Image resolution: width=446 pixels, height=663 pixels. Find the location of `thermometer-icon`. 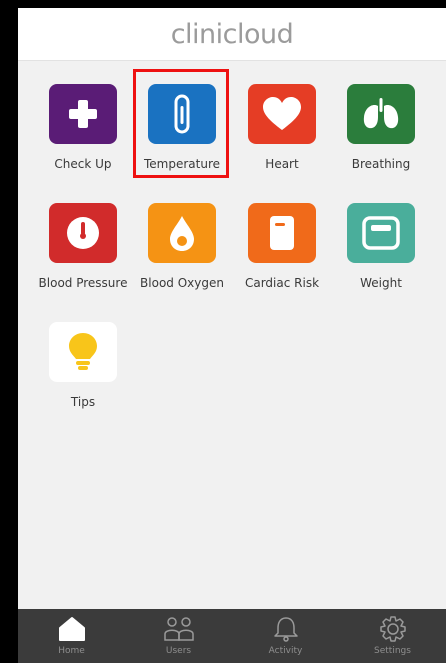

thermometer-icon is located at coordinates (182, 114).